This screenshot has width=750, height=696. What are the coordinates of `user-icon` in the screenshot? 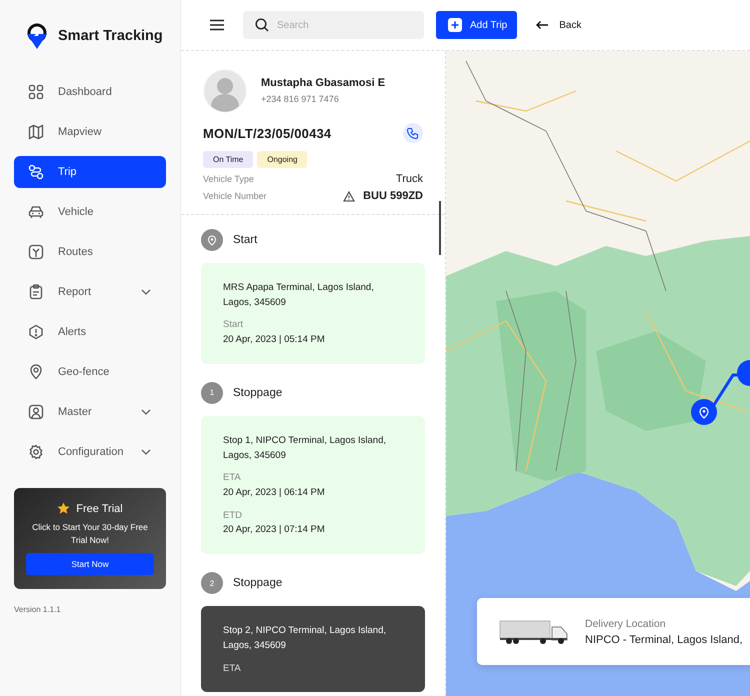 It's located at (36, 412).